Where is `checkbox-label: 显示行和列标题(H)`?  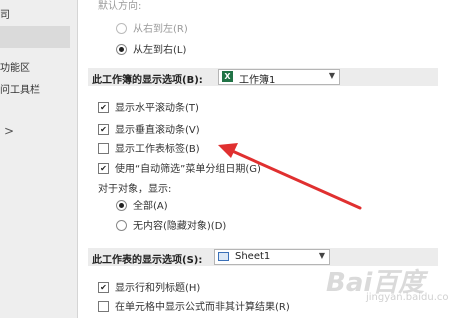 checkbox-label: 显示行和列标题(H) is located at coordinates (158, 288).